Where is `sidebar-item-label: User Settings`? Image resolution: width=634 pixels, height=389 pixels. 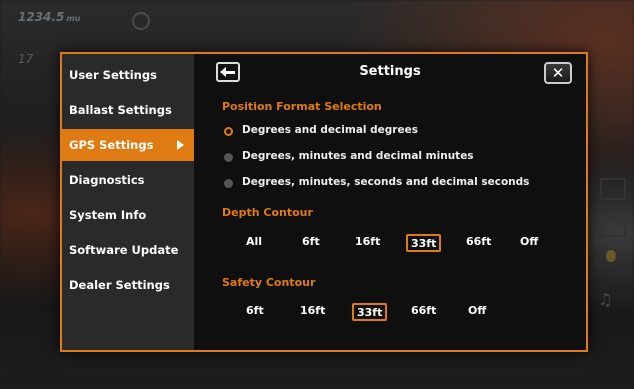
sidebar-item-label: User Settings is located at coordinates (113, 75).